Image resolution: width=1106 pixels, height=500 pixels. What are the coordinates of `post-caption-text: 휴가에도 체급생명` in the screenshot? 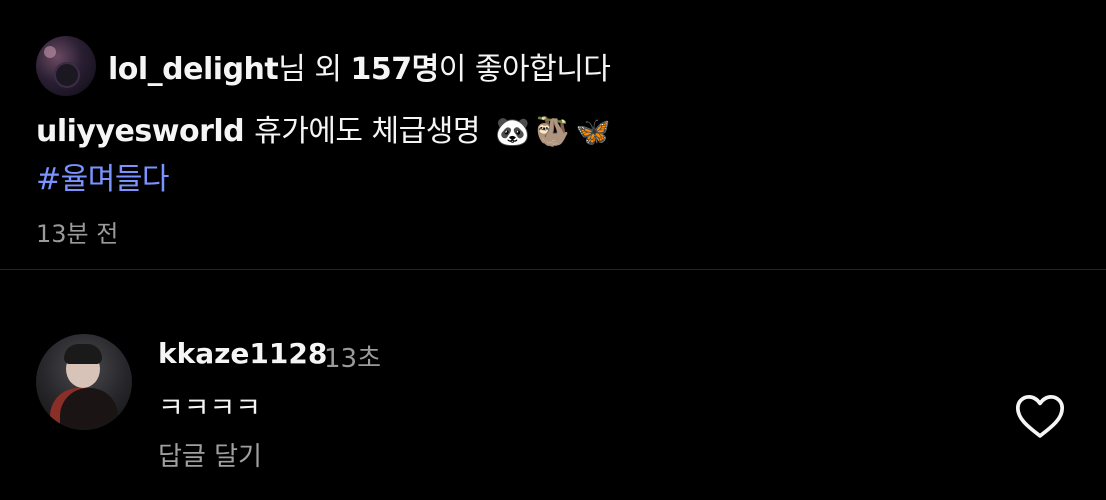 It's located at (367, 131).